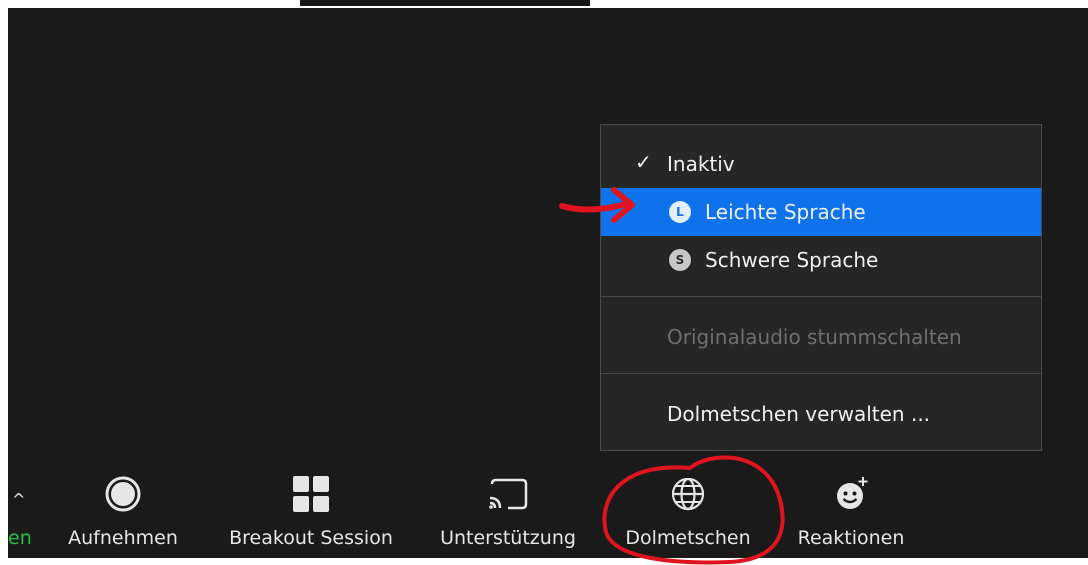 The image size is (1088, 565). I want to click on interpretation-label: Dolmetschen, so click(688, 538).